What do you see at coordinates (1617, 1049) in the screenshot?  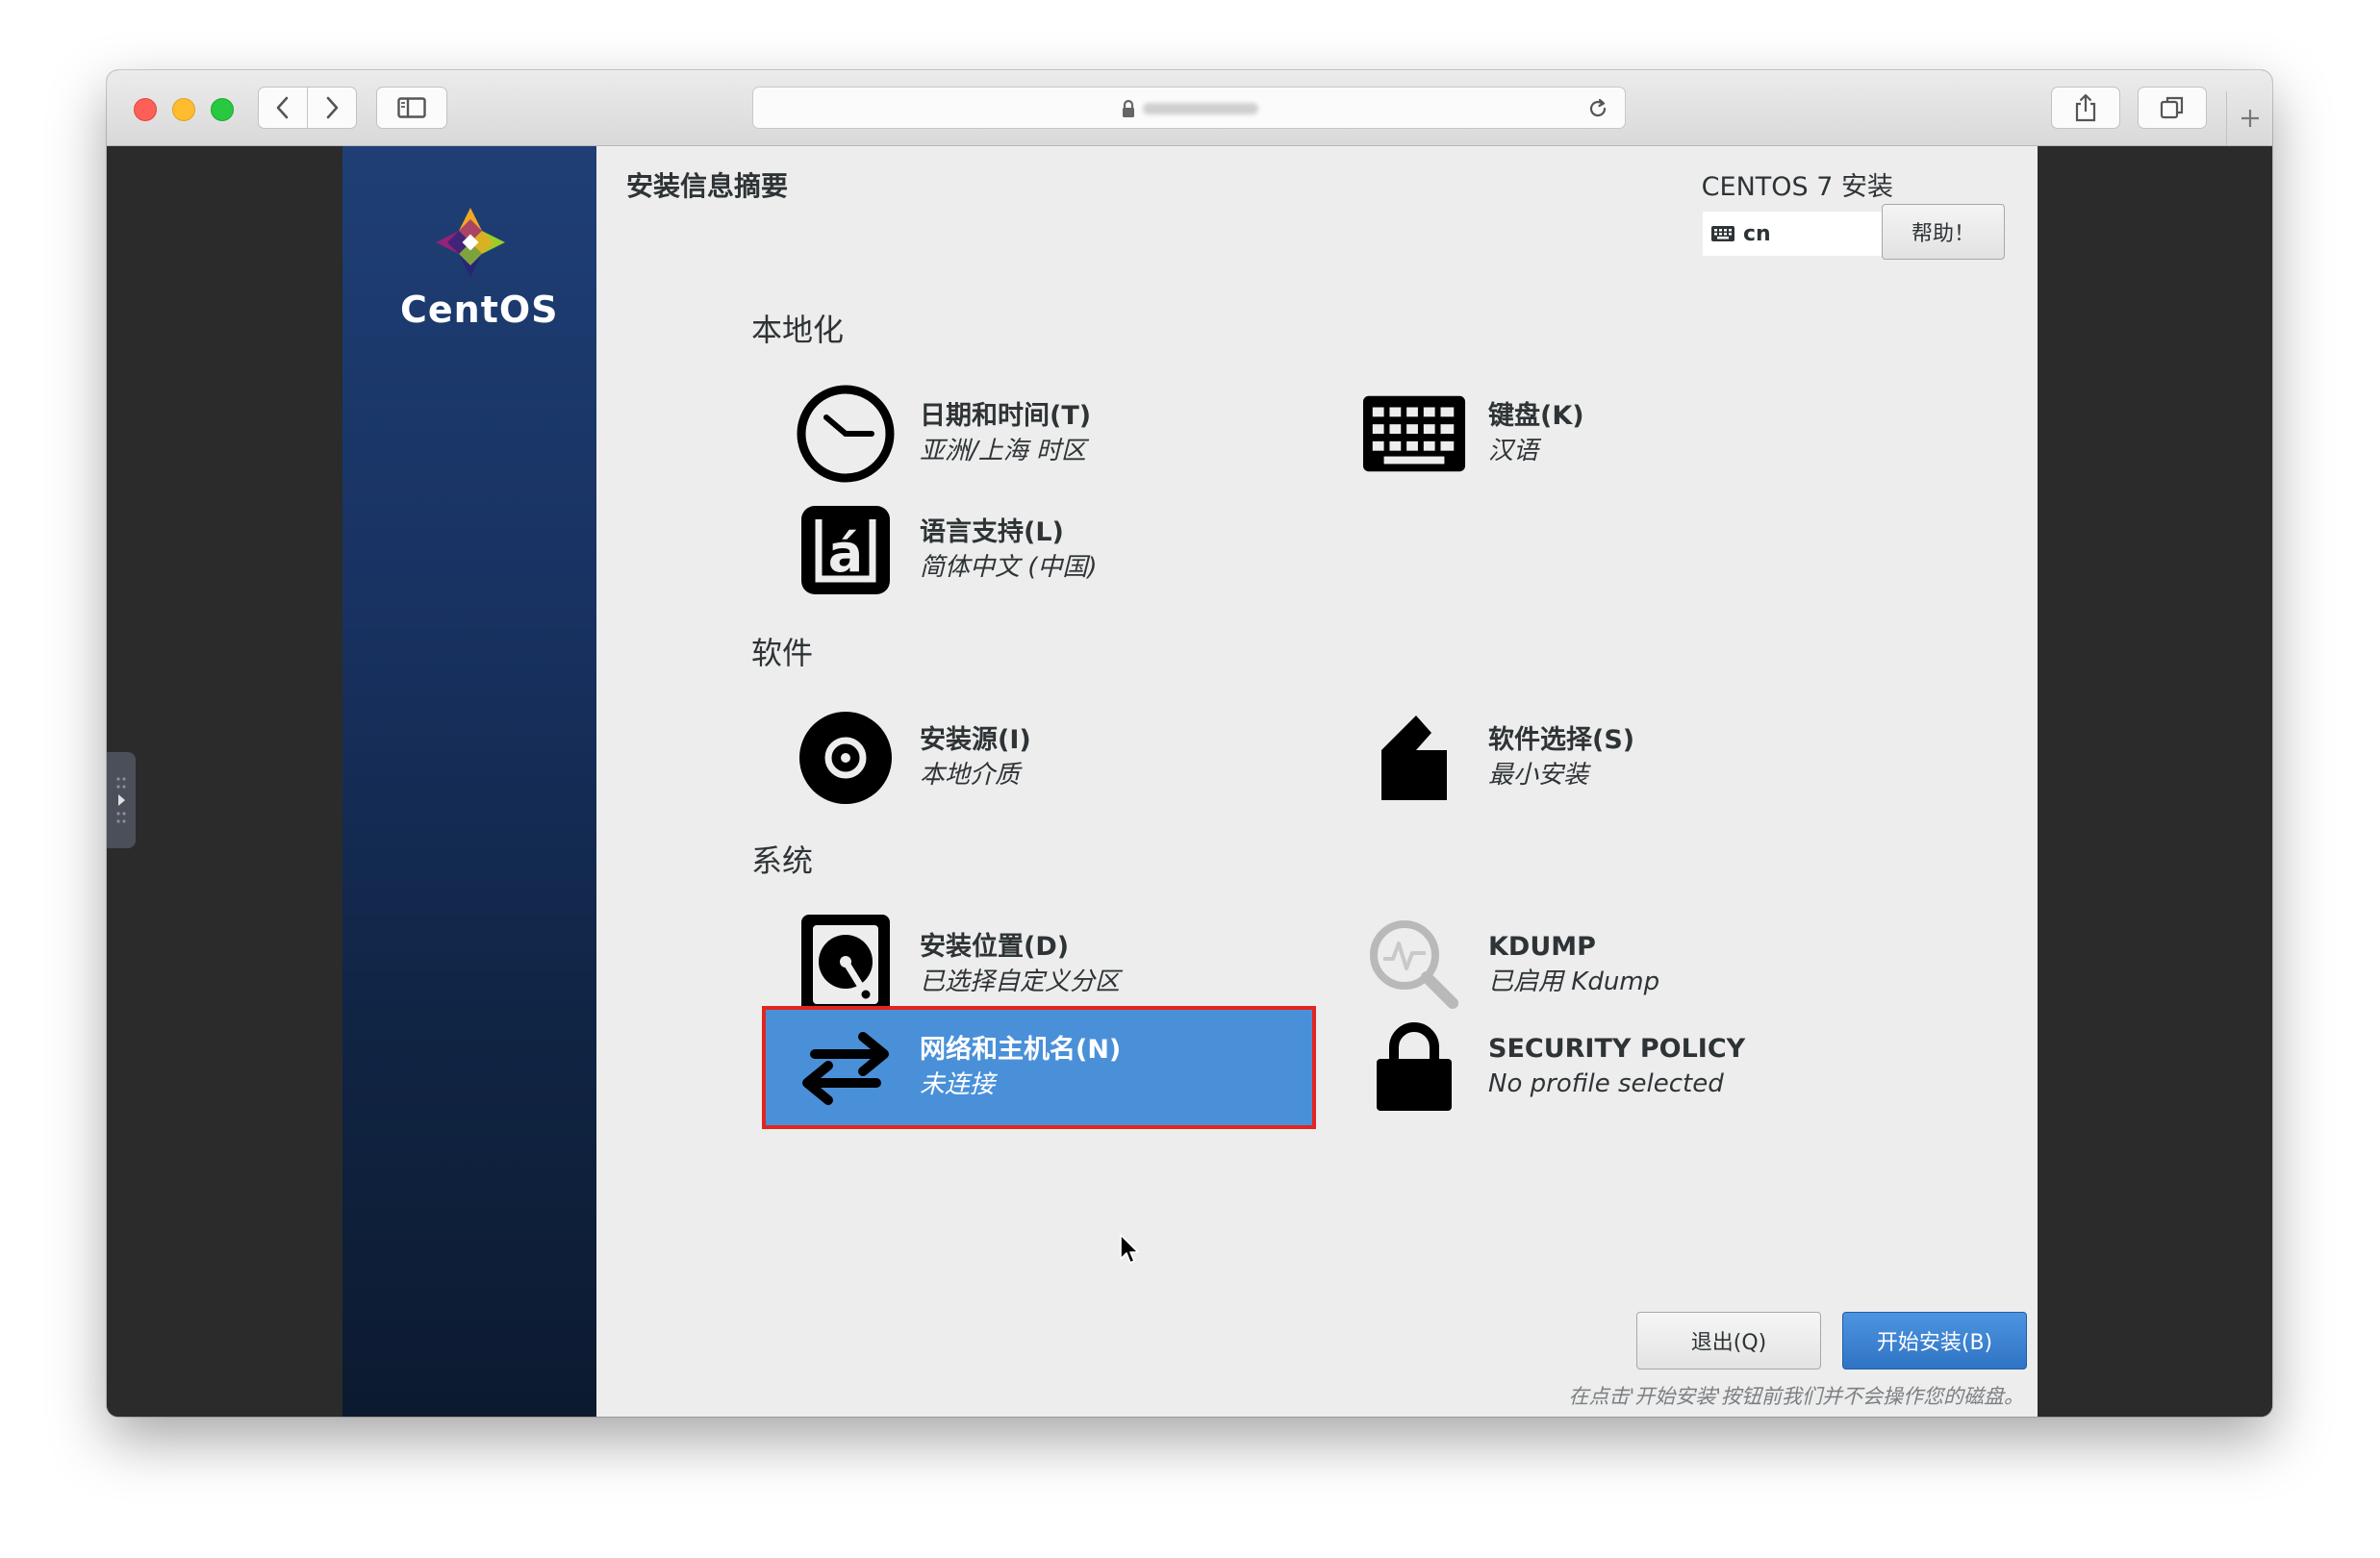 I see `spoke-name: SECURITY POLICY` at bounding box center [1617, 1049].